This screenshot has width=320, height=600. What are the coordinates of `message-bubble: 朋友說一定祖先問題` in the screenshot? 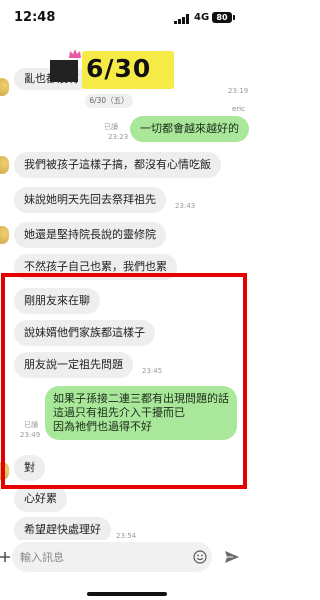 It's located at (73, 365).